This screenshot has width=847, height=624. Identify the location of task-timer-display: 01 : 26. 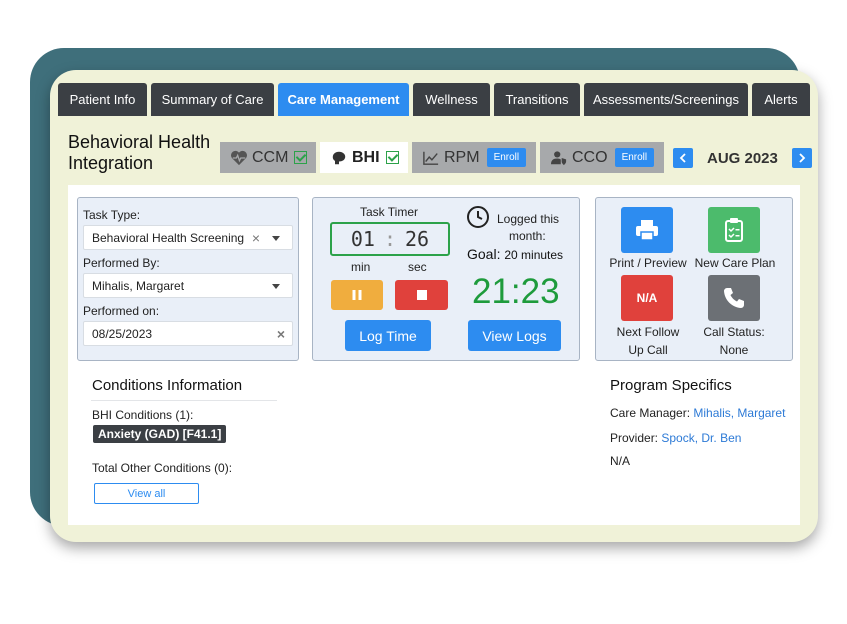
(390, 239).